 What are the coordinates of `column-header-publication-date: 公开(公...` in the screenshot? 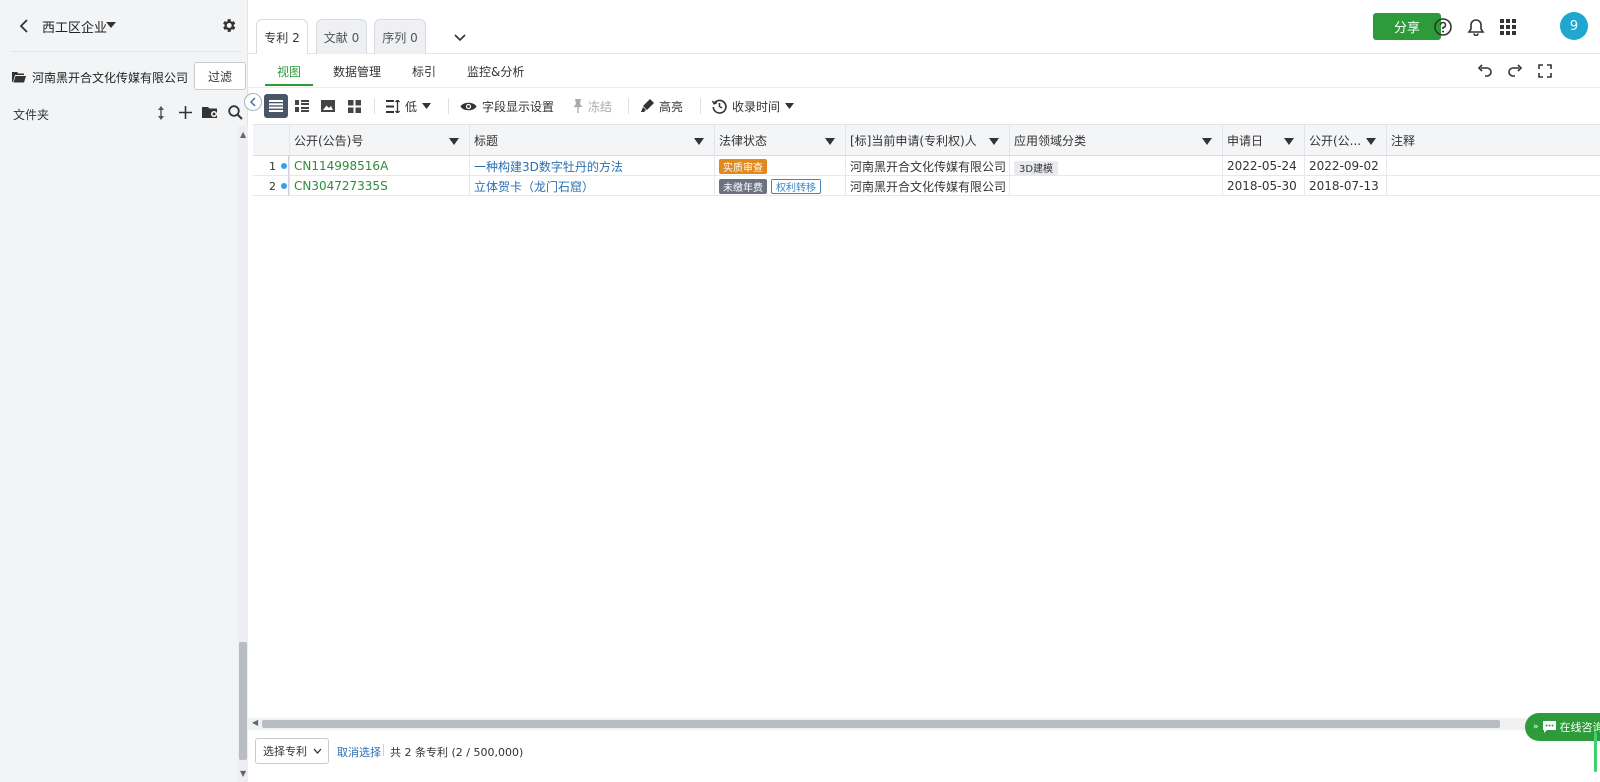 It's located at (1345, 140).